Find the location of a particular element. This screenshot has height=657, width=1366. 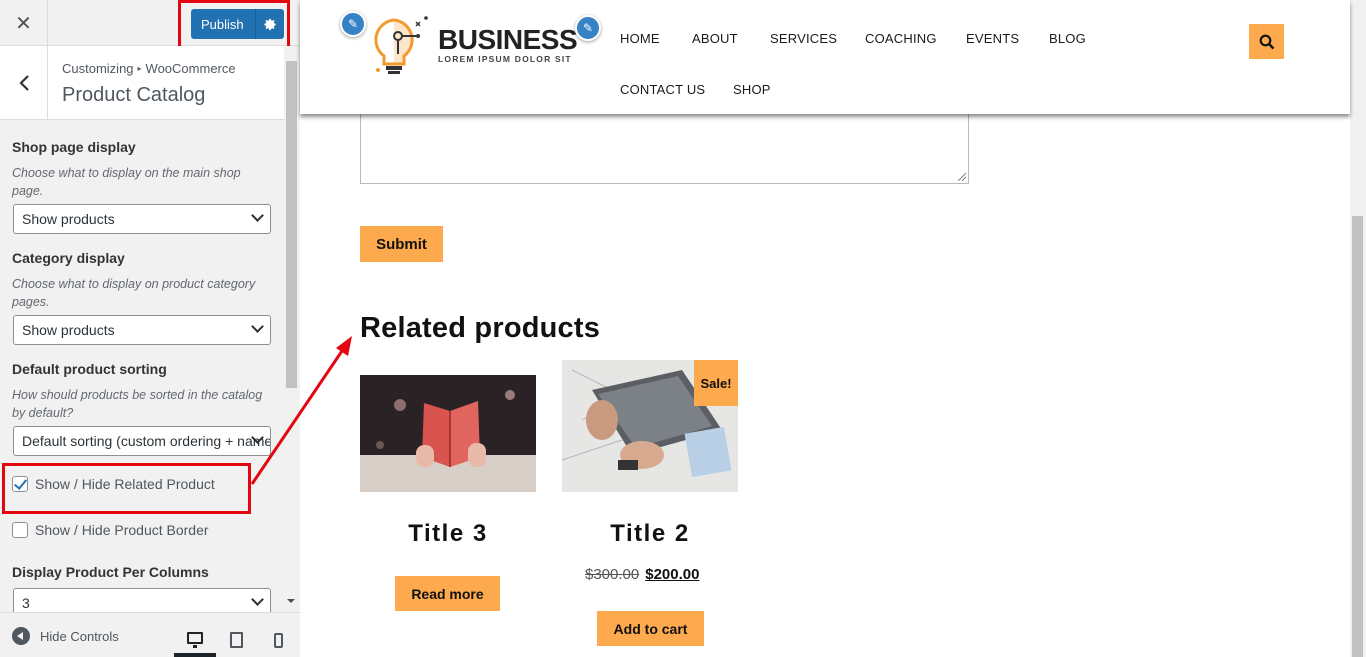

product-title-2: Title 2 is located at coordinates (650, 534).